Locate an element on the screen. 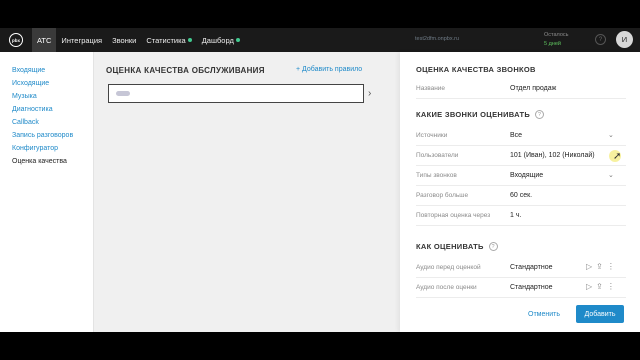  sidebar-item-incoming: Входящие is located at coordinates (46, 70).